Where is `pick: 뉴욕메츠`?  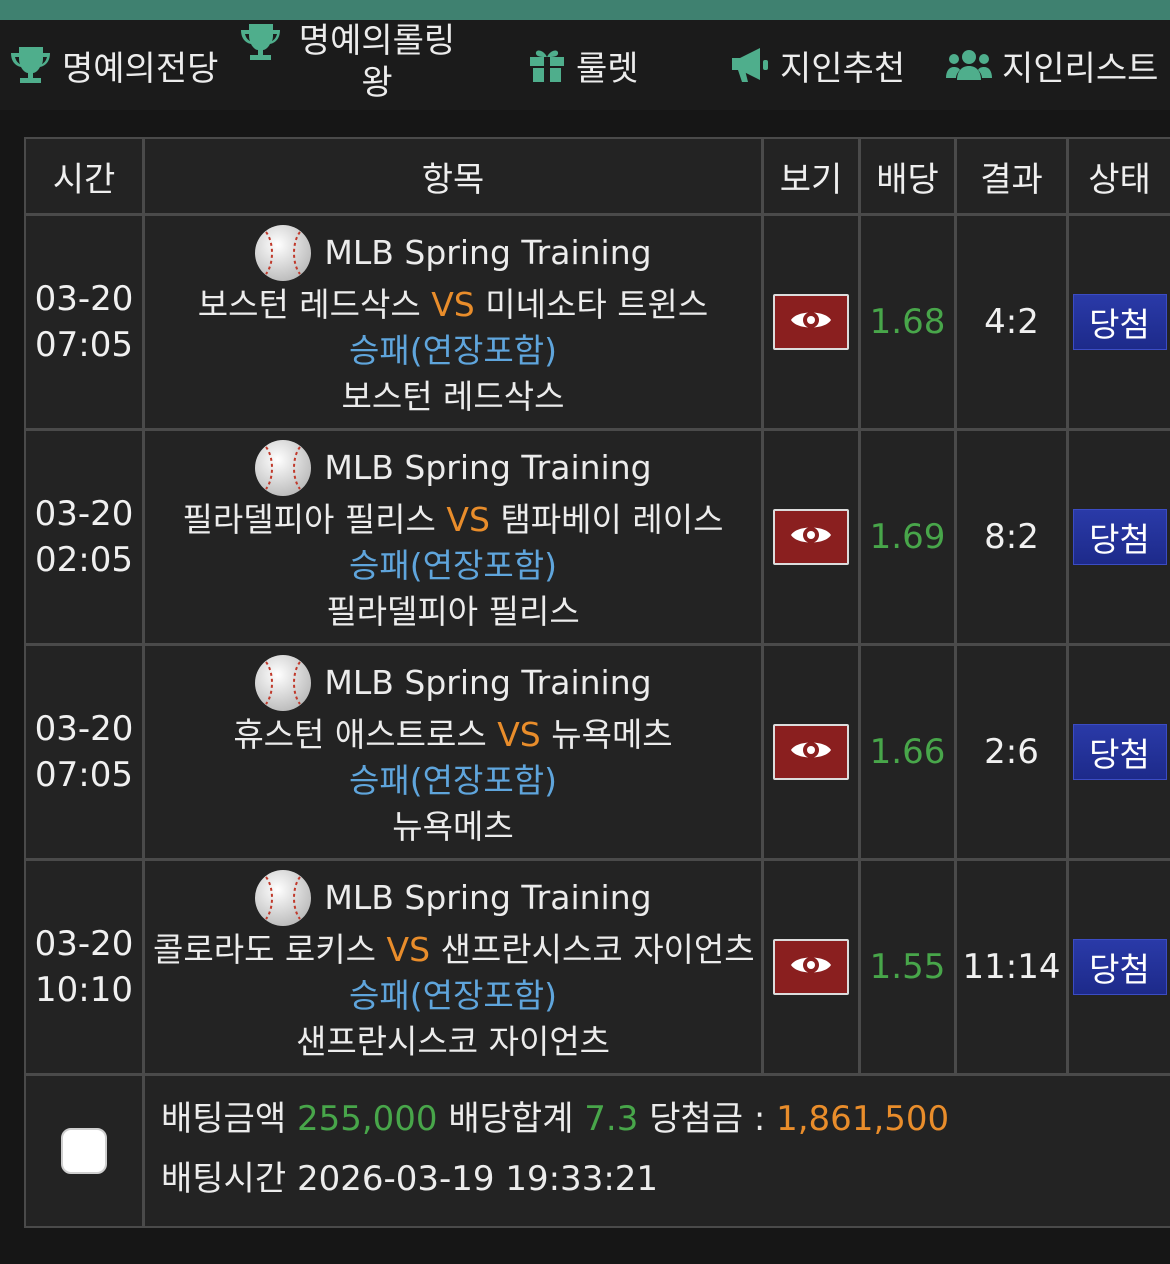
pick: 뉴욕메츠 is located at coordinates (453, 826).